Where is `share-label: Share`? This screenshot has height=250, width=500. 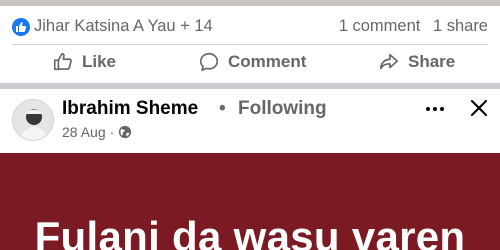 share-label: Share is located at coordinates (432, 61).